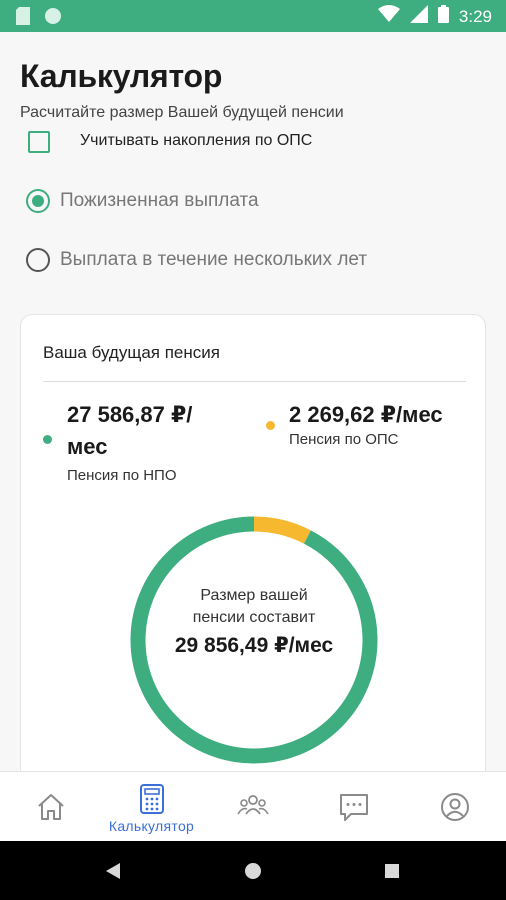  I want to click on card-title: Ваша будущая пенсия, so click(131, 352).